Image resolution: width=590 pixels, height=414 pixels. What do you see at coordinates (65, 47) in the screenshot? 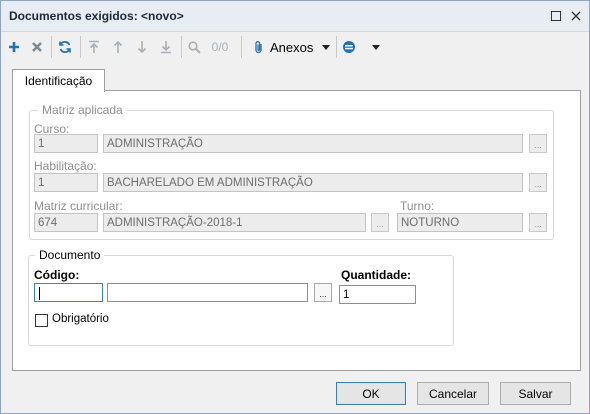
I see `refresh-icon` at bounding box center [65, 47].